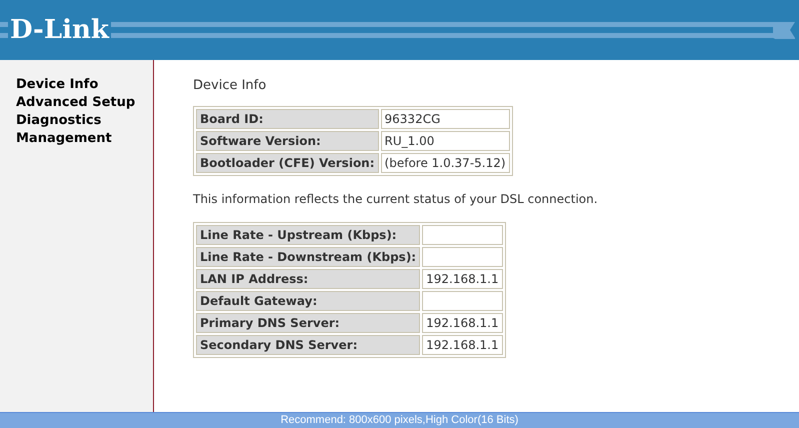 This screenshot has width=799, height=428. Describe the element at coordinates (399, 420) in the screenshot. I see `status-bar: Recommend: 800x600 pixels,High Color(16 Bits)` at that location.